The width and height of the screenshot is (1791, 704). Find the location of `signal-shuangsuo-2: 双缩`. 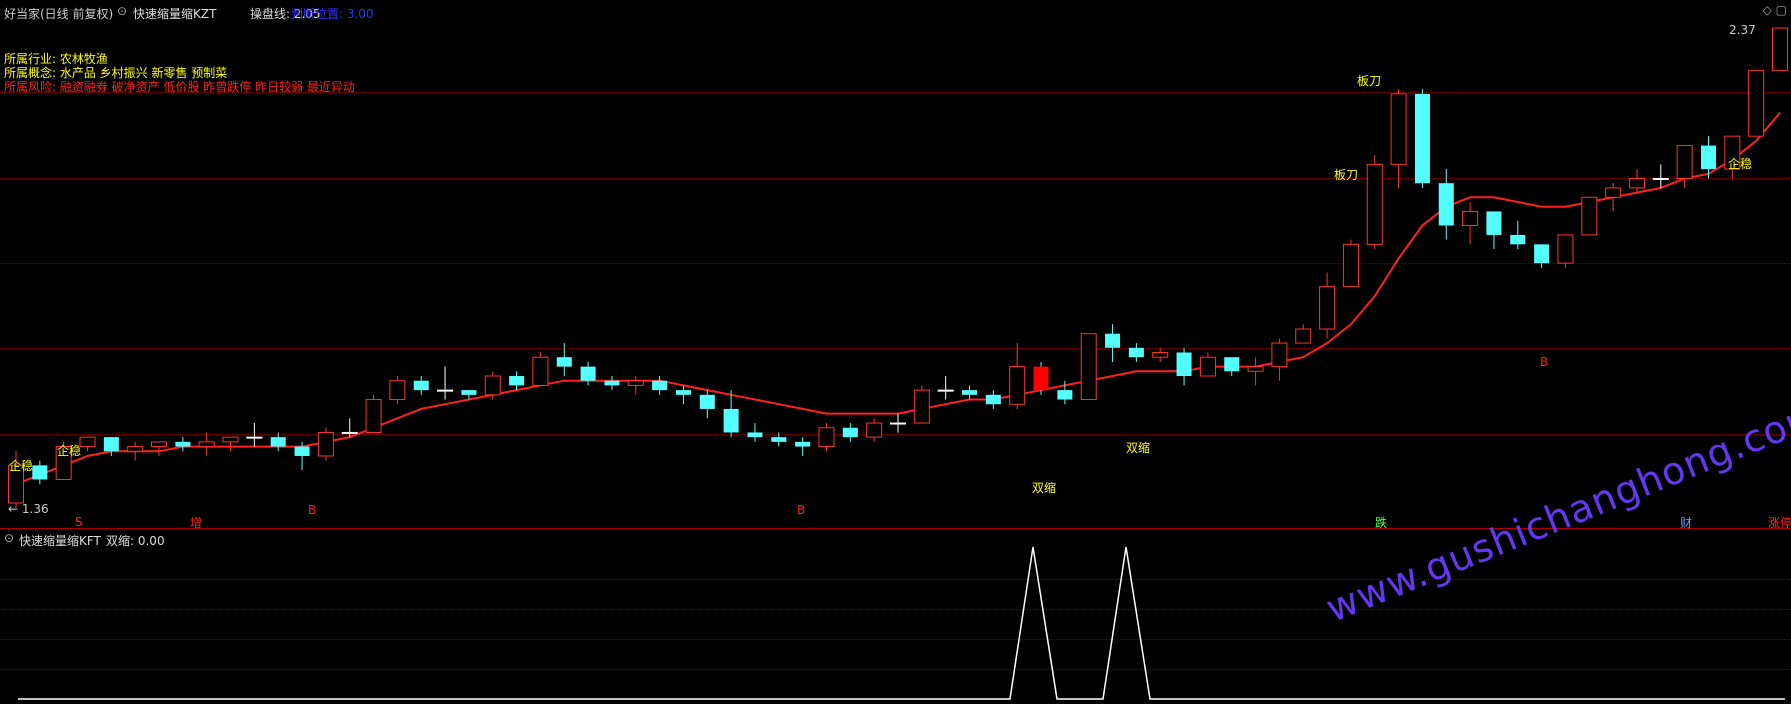

signal-shuangsuo-2: 双缩 is located at coordinates (1138, 448).